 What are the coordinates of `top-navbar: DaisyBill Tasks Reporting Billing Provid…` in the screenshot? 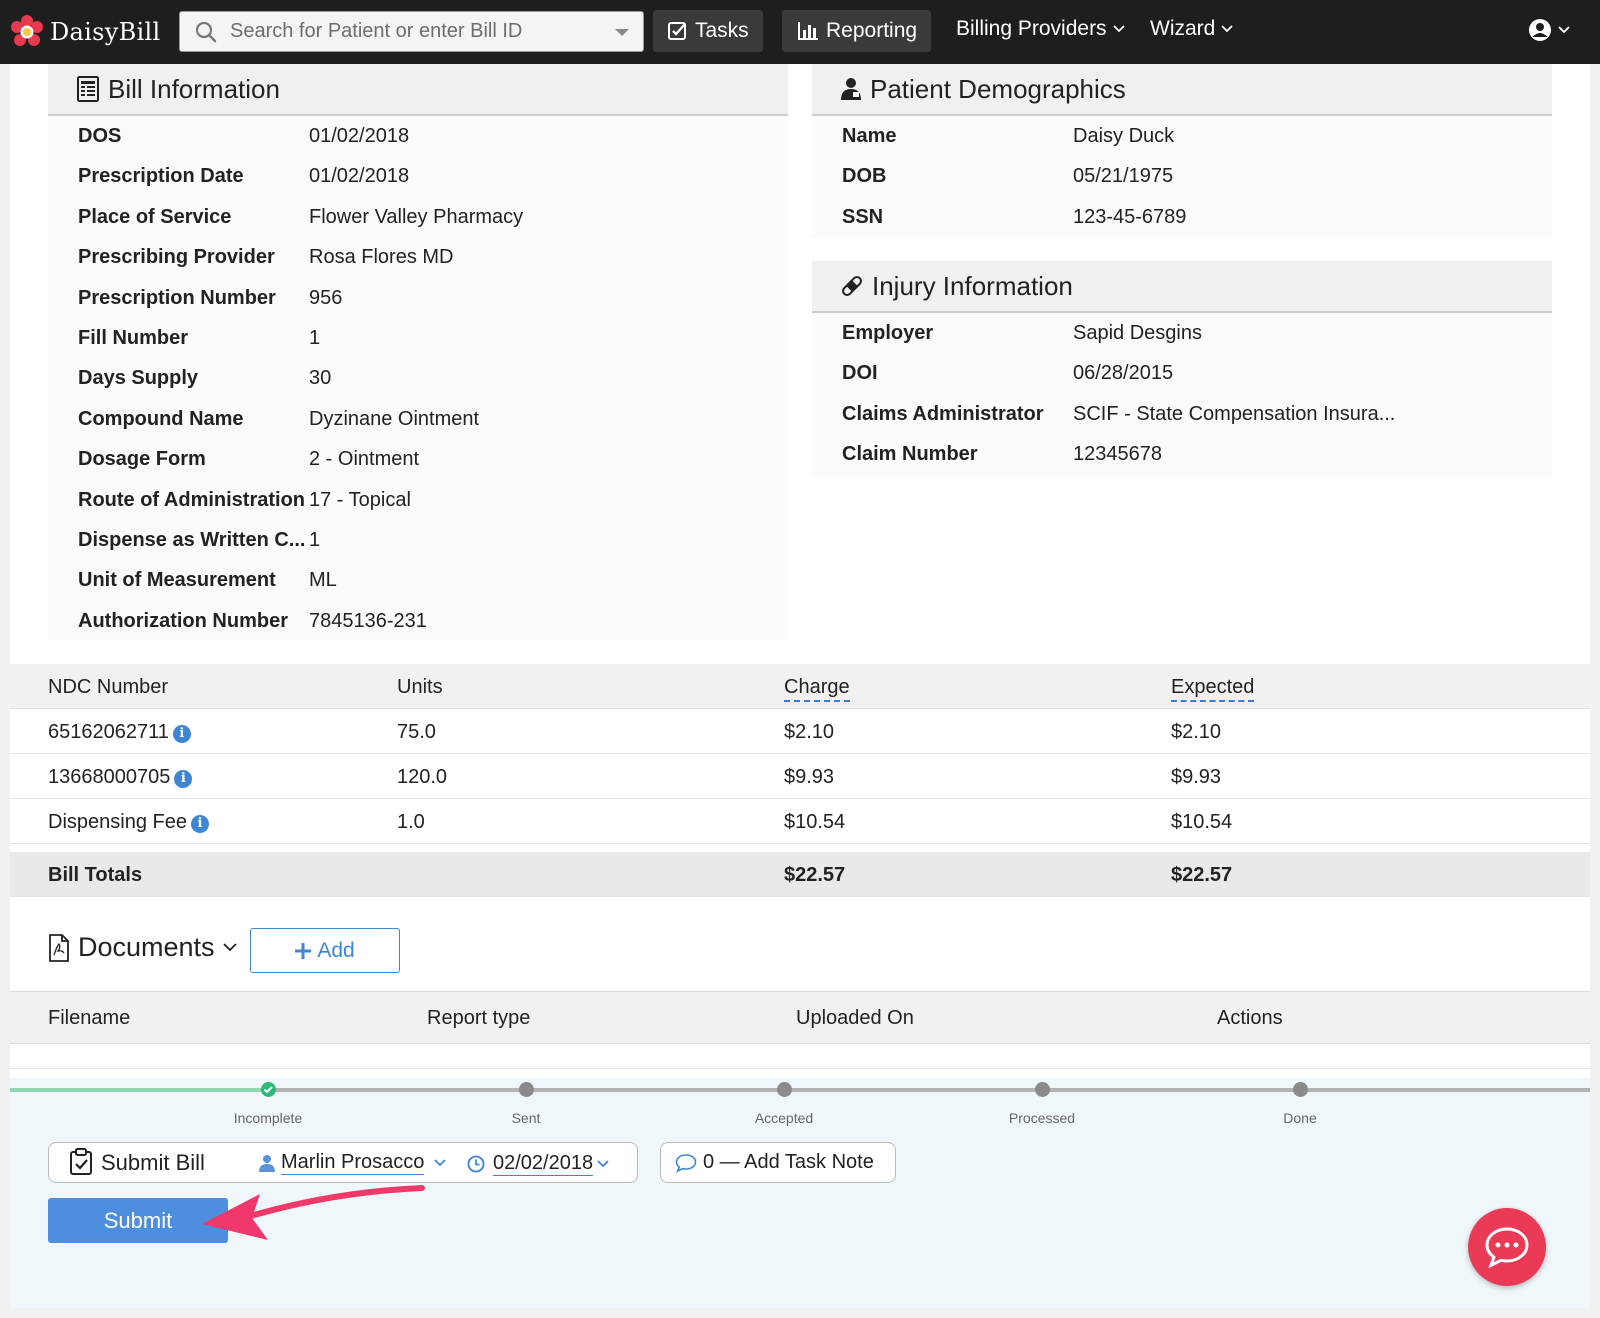 It's located at (800, 32).